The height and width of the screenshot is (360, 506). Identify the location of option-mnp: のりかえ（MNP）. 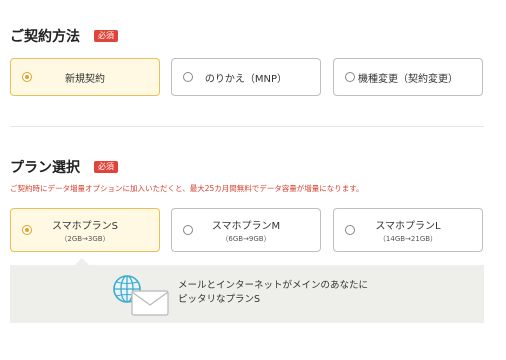
(246, 77).